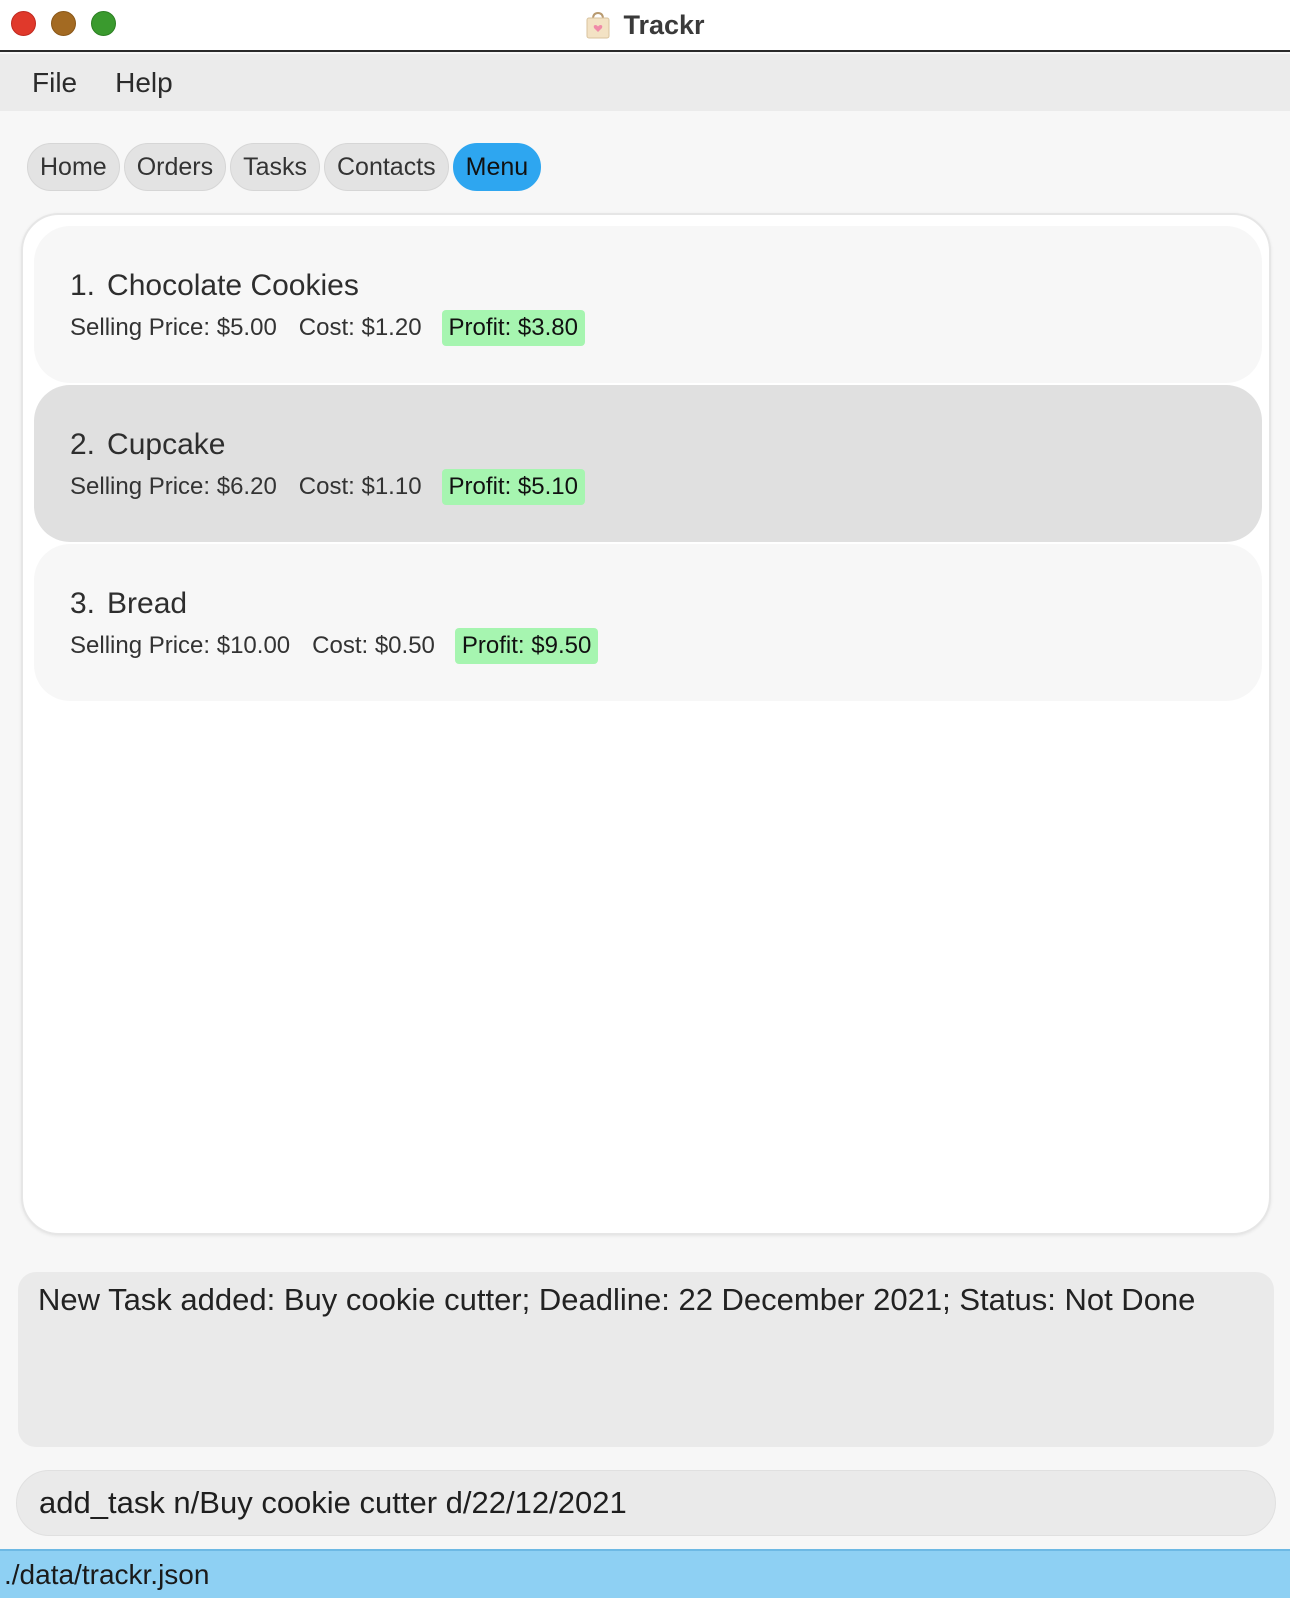  I want to click on selling-price: Selling Price: $10.00, so click(180, 645).